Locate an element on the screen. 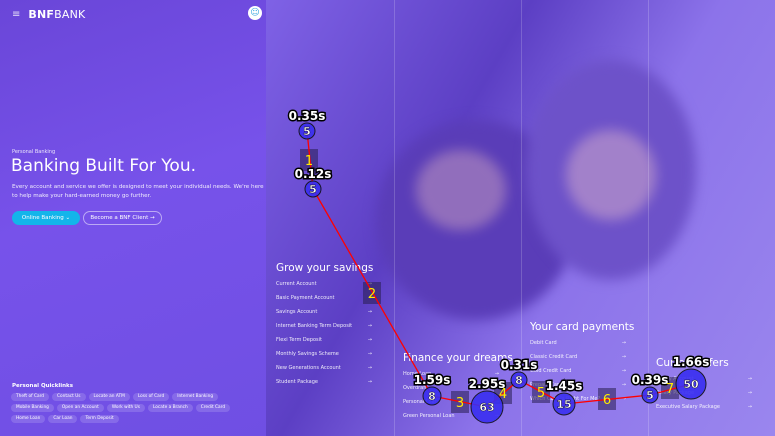  step-number: 5 is located at coordinates (541, 393).